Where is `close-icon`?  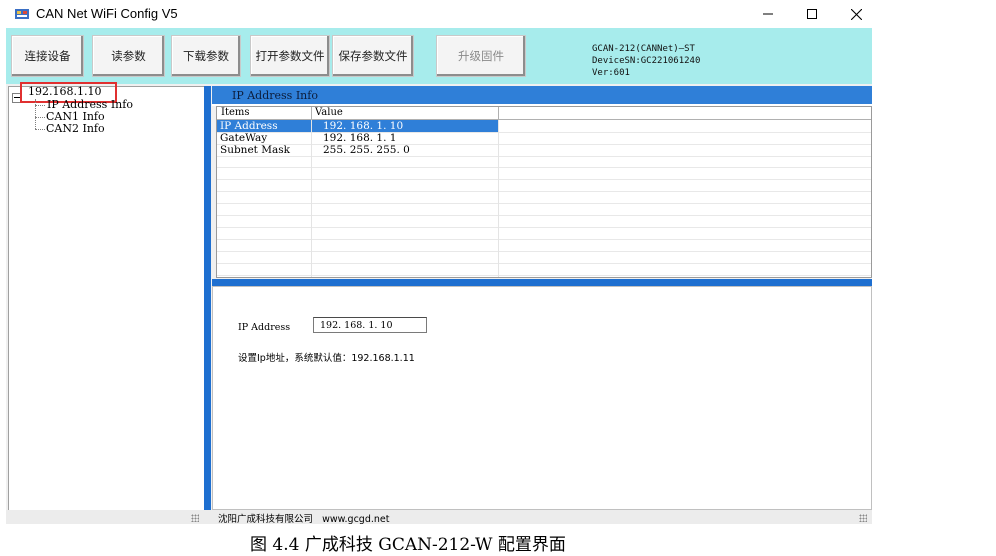 close-icon is located at coordinates (856, 14).